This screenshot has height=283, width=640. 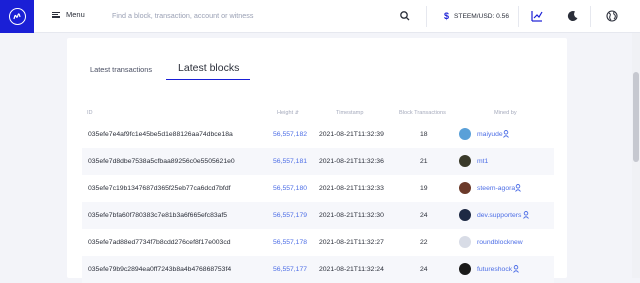 I want to click on moon-icon, so click(x=573, y=16).